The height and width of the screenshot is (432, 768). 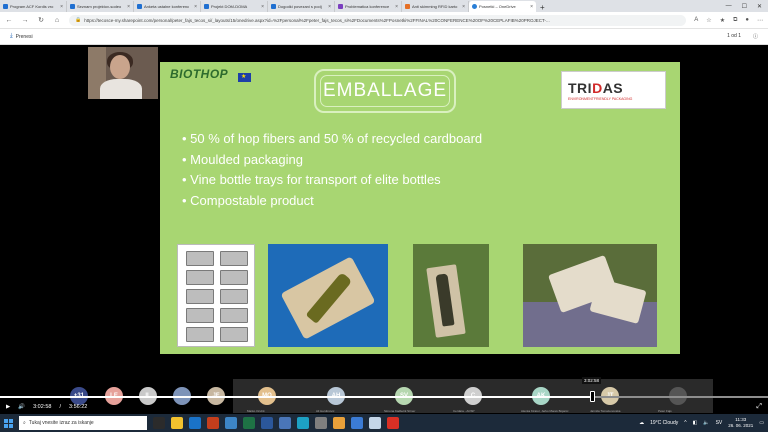 What do you see at coordinates (759, 407) in the screenshot?
I see `fullscreen-icon: ⤢` at bounding box center [759, 407].